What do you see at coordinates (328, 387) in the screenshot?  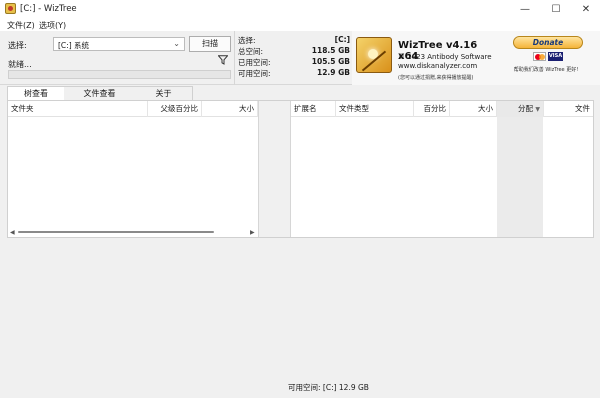 I see `status-free-space: 可用空间: [C:] 12.9 GB` at bounding box center [328, 387].